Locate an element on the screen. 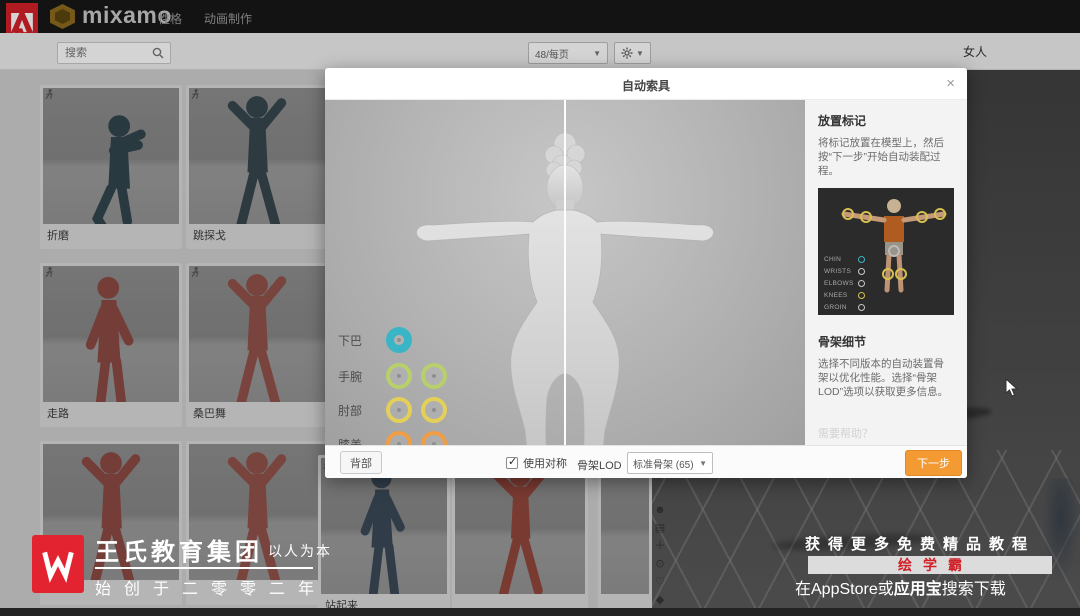  dialog-title: 自动索具 is located at coordinates (645, 86).